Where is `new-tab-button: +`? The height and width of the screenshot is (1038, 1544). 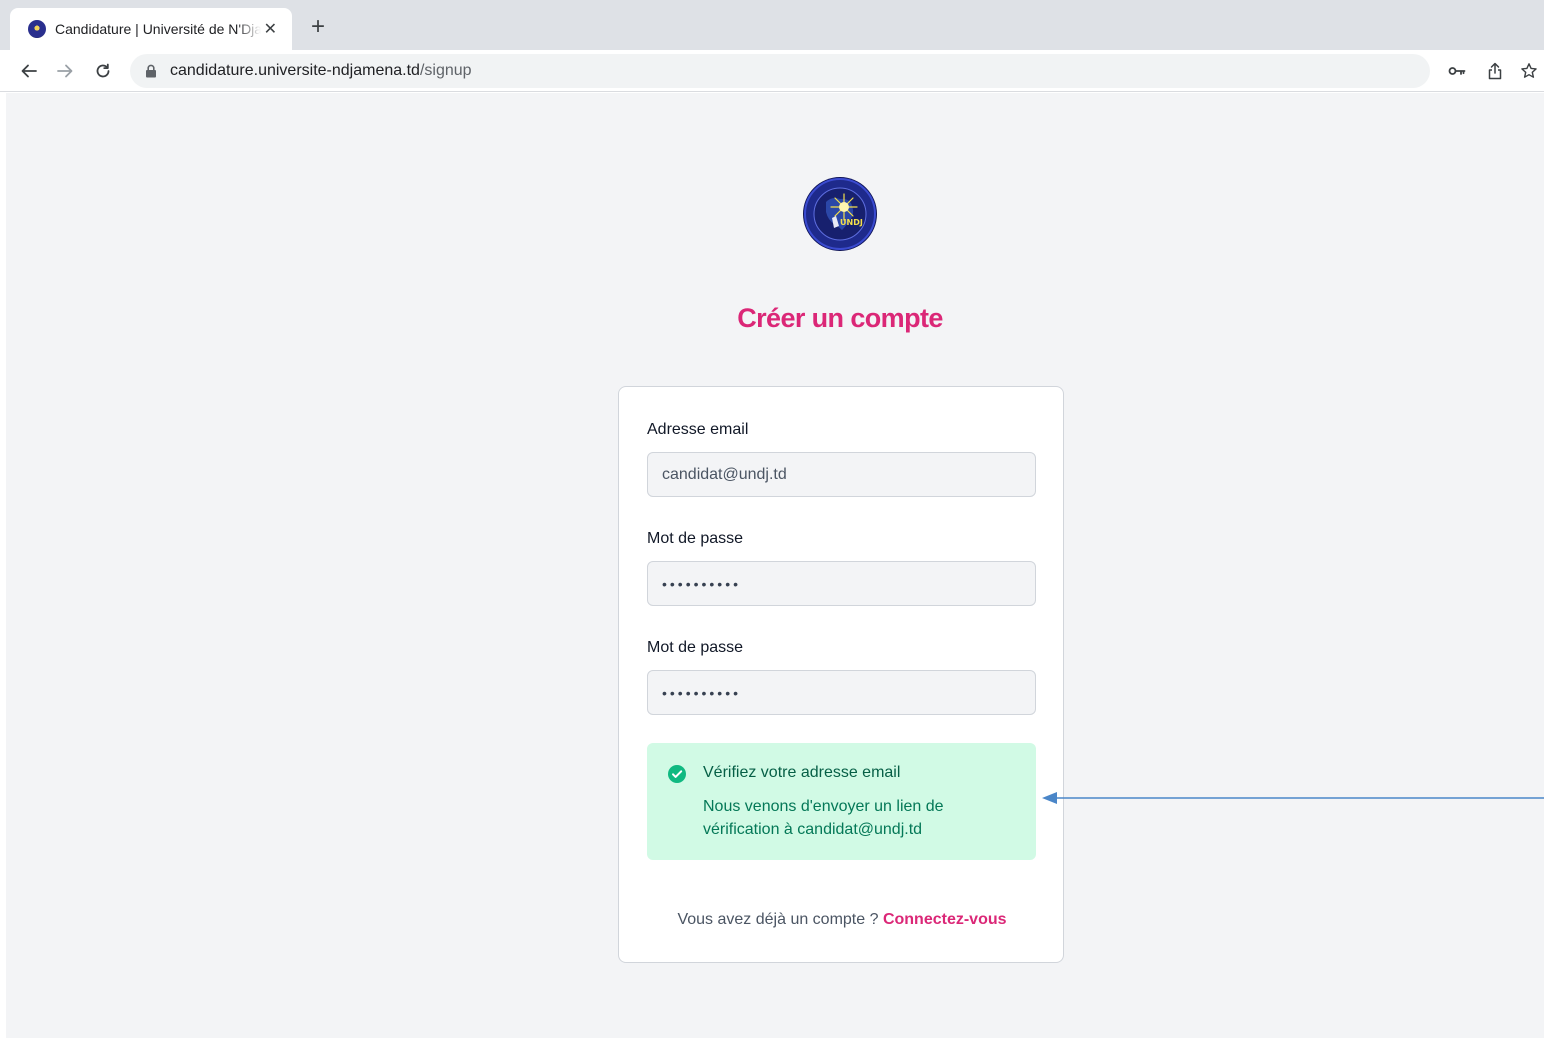
new-tab-button: + is located at coordinates (318, 27).